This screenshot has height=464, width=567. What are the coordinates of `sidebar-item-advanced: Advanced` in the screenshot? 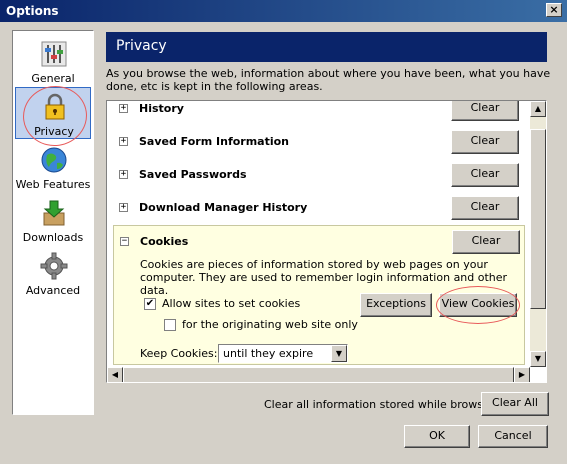 It's located at (53, 273).